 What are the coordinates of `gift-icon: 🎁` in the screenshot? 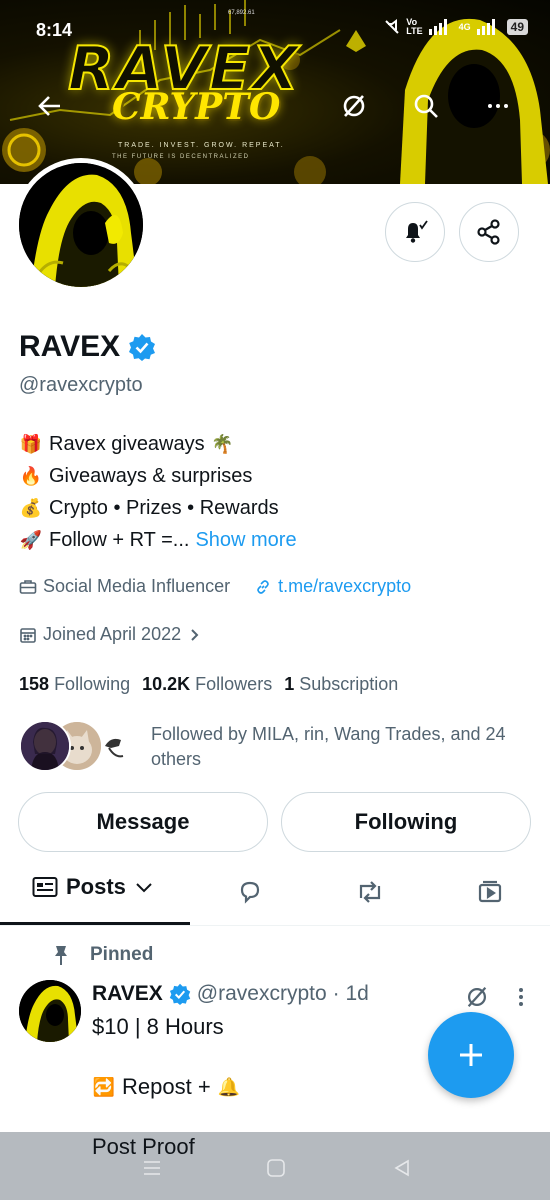 It's located at (31, 444).